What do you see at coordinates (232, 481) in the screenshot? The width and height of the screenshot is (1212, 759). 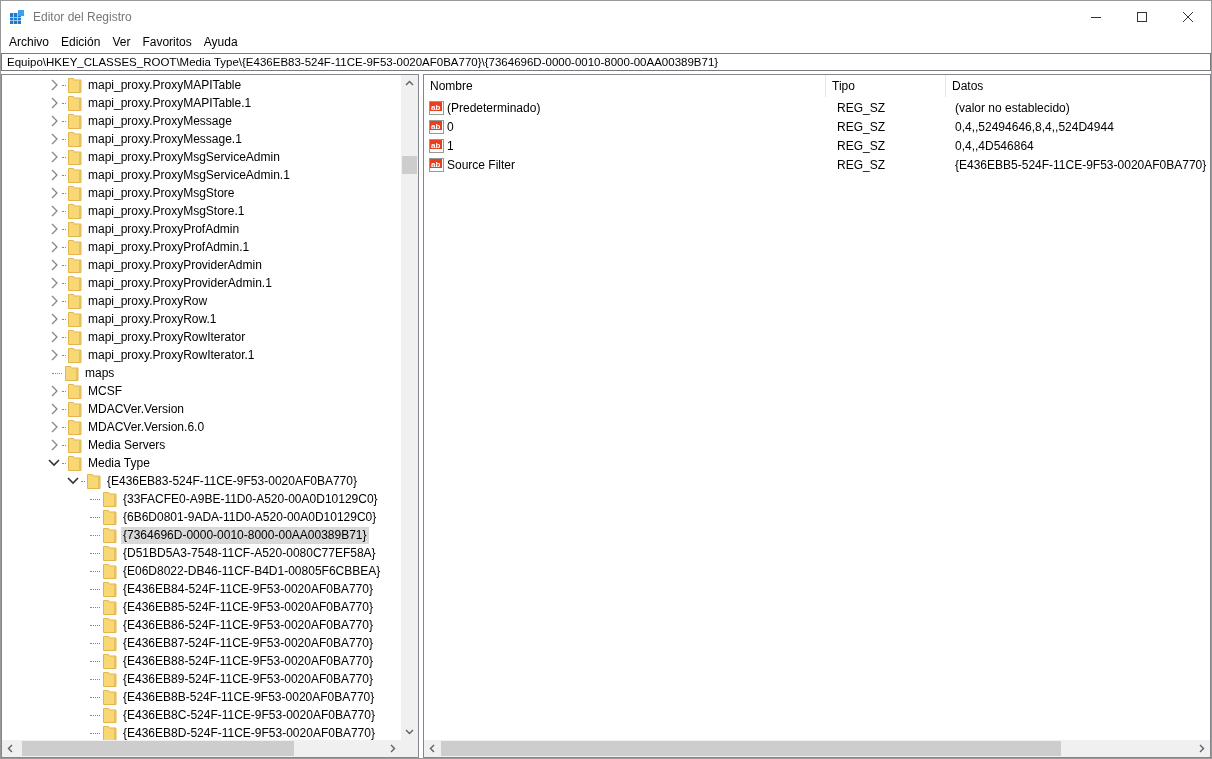 I see `tree-item: {E436EB83-524F-11CE-9F53-0020AF0BA770}` at bounding box center [232, 481].